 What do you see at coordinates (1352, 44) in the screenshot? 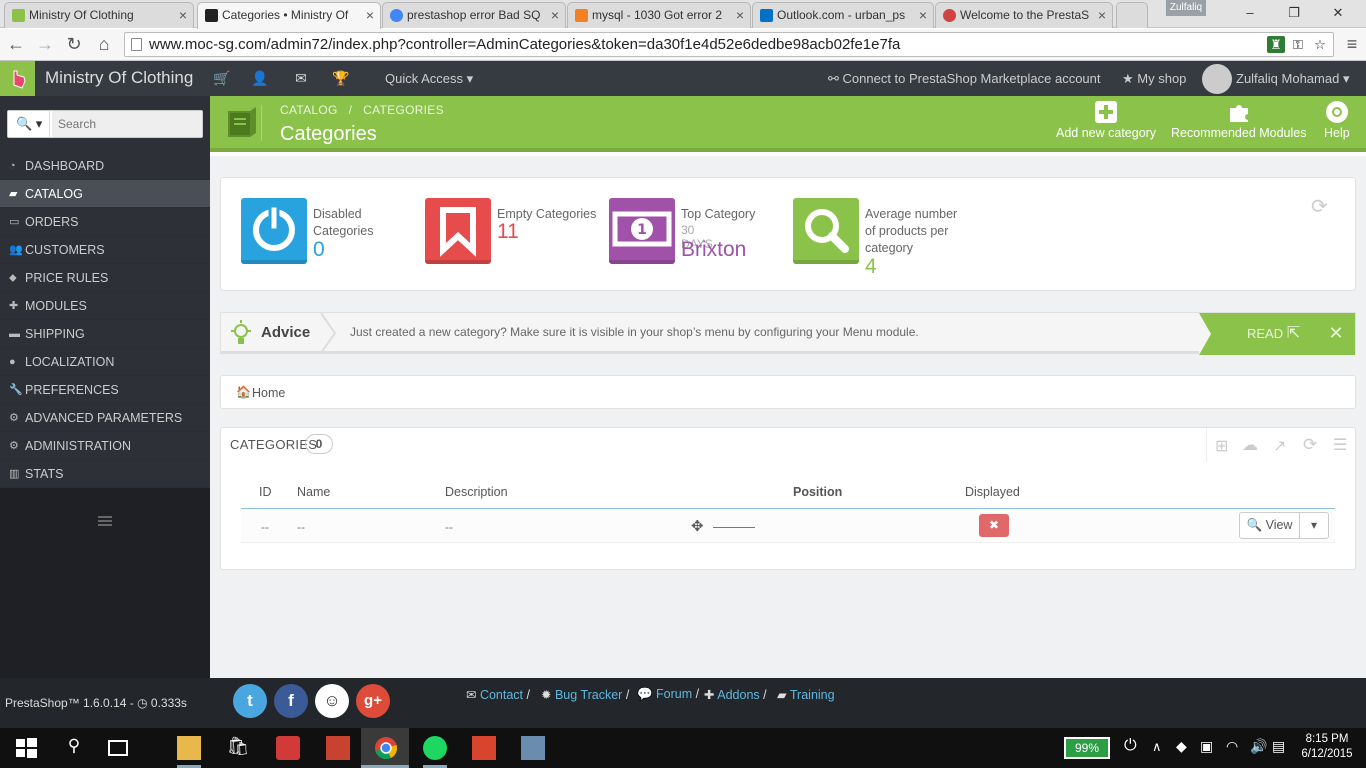
I see `browser-menu-icon: ≡` at bounding box center [1352, 44].